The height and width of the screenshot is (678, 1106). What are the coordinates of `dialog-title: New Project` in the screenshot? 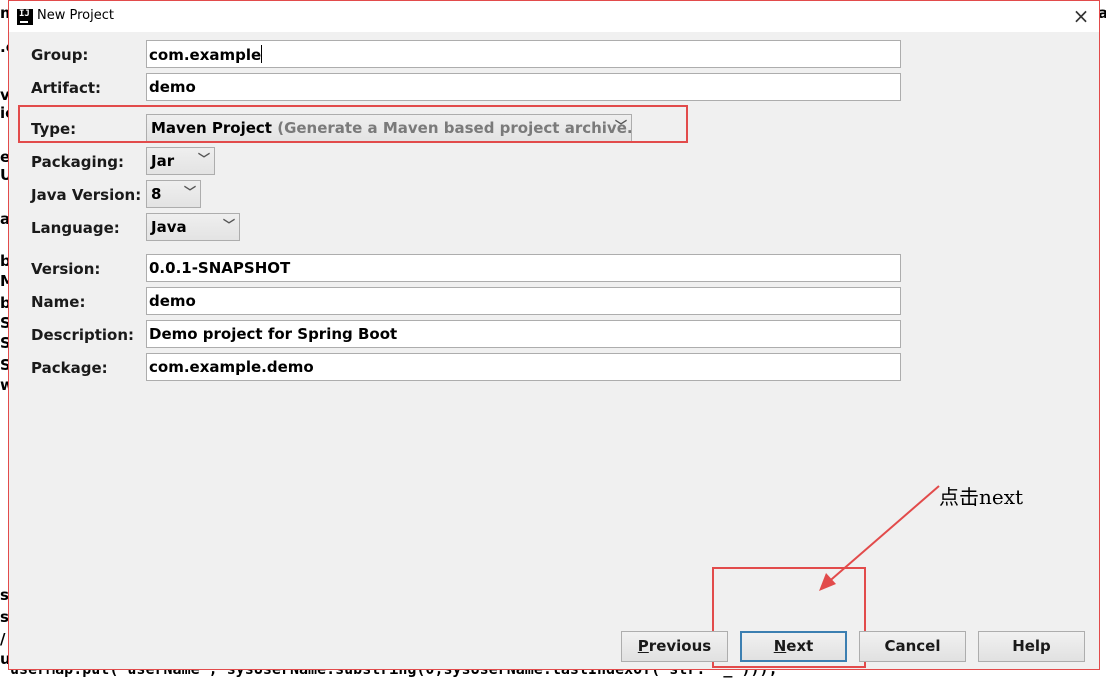 It's located at (75, 15).